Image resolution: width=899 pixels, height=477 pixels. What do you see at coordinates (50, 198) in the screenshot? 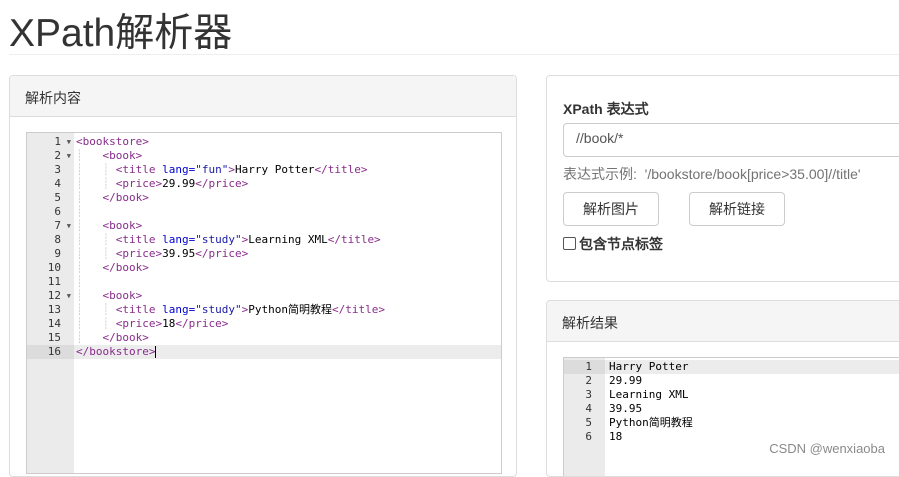
I see `line-number-cell: 5` at bounding box center [50, 198].